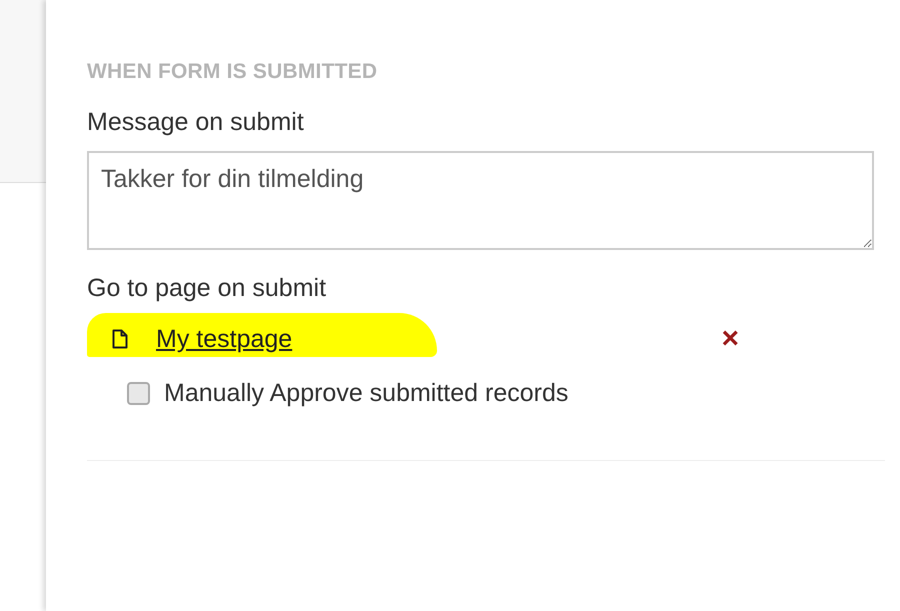  What do you see at coordinates (480, 200) in the screenshot?
I see `message-field: Takker for din tilmelding` at bounding box center [480, 200].